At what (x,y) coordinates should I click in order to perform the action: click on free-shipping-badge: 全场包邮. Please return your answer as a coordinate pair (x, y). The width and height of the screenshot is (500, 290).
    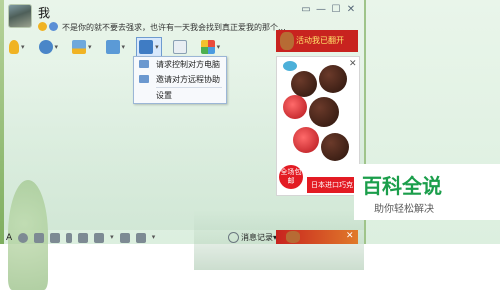
    Looking at the image, I should click on (291, 177).